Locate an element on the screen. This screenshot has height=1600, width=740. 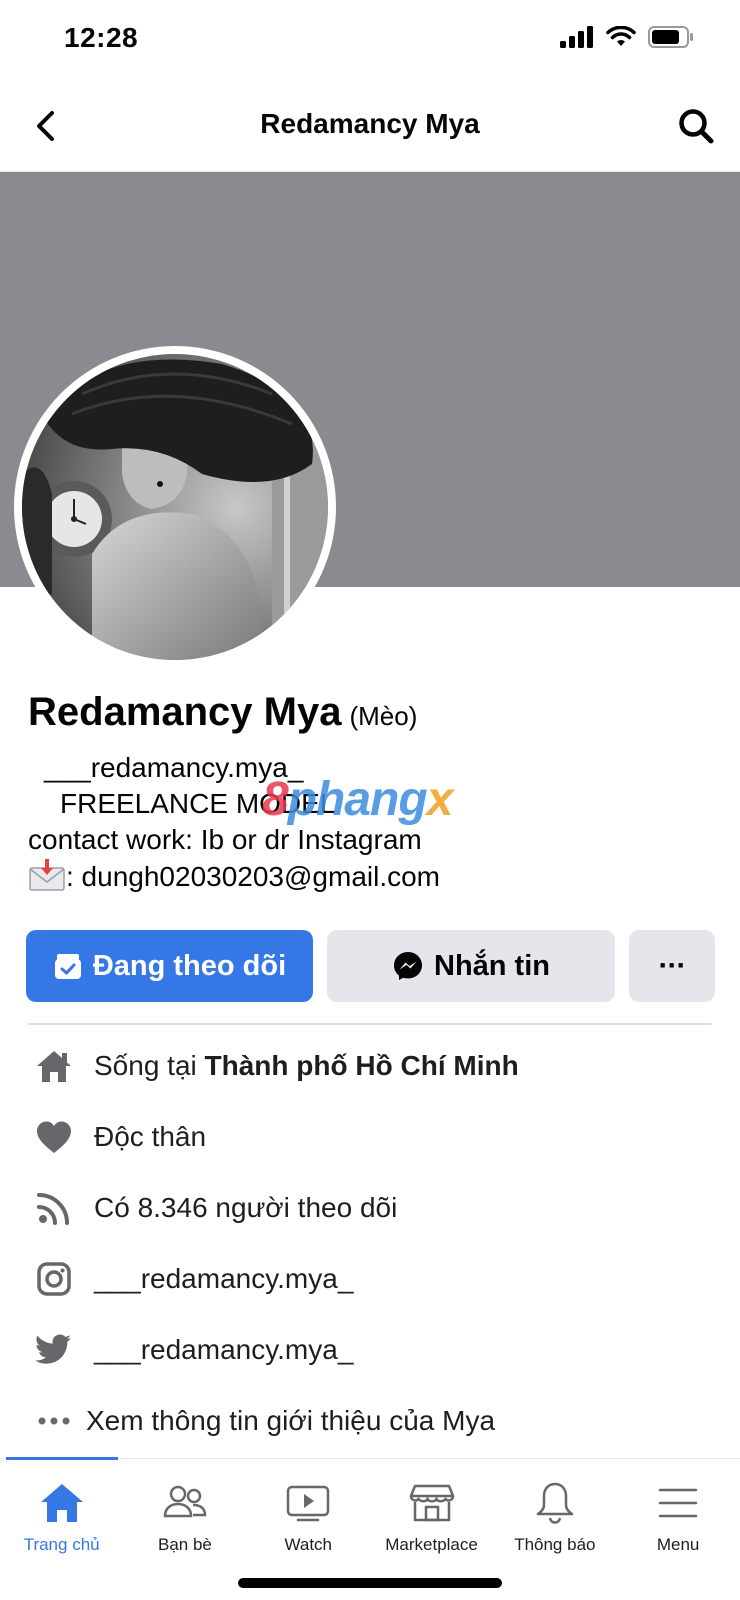
bio-email-text: : dungh02030203@gmail.com is located at coordinates (253, 876).